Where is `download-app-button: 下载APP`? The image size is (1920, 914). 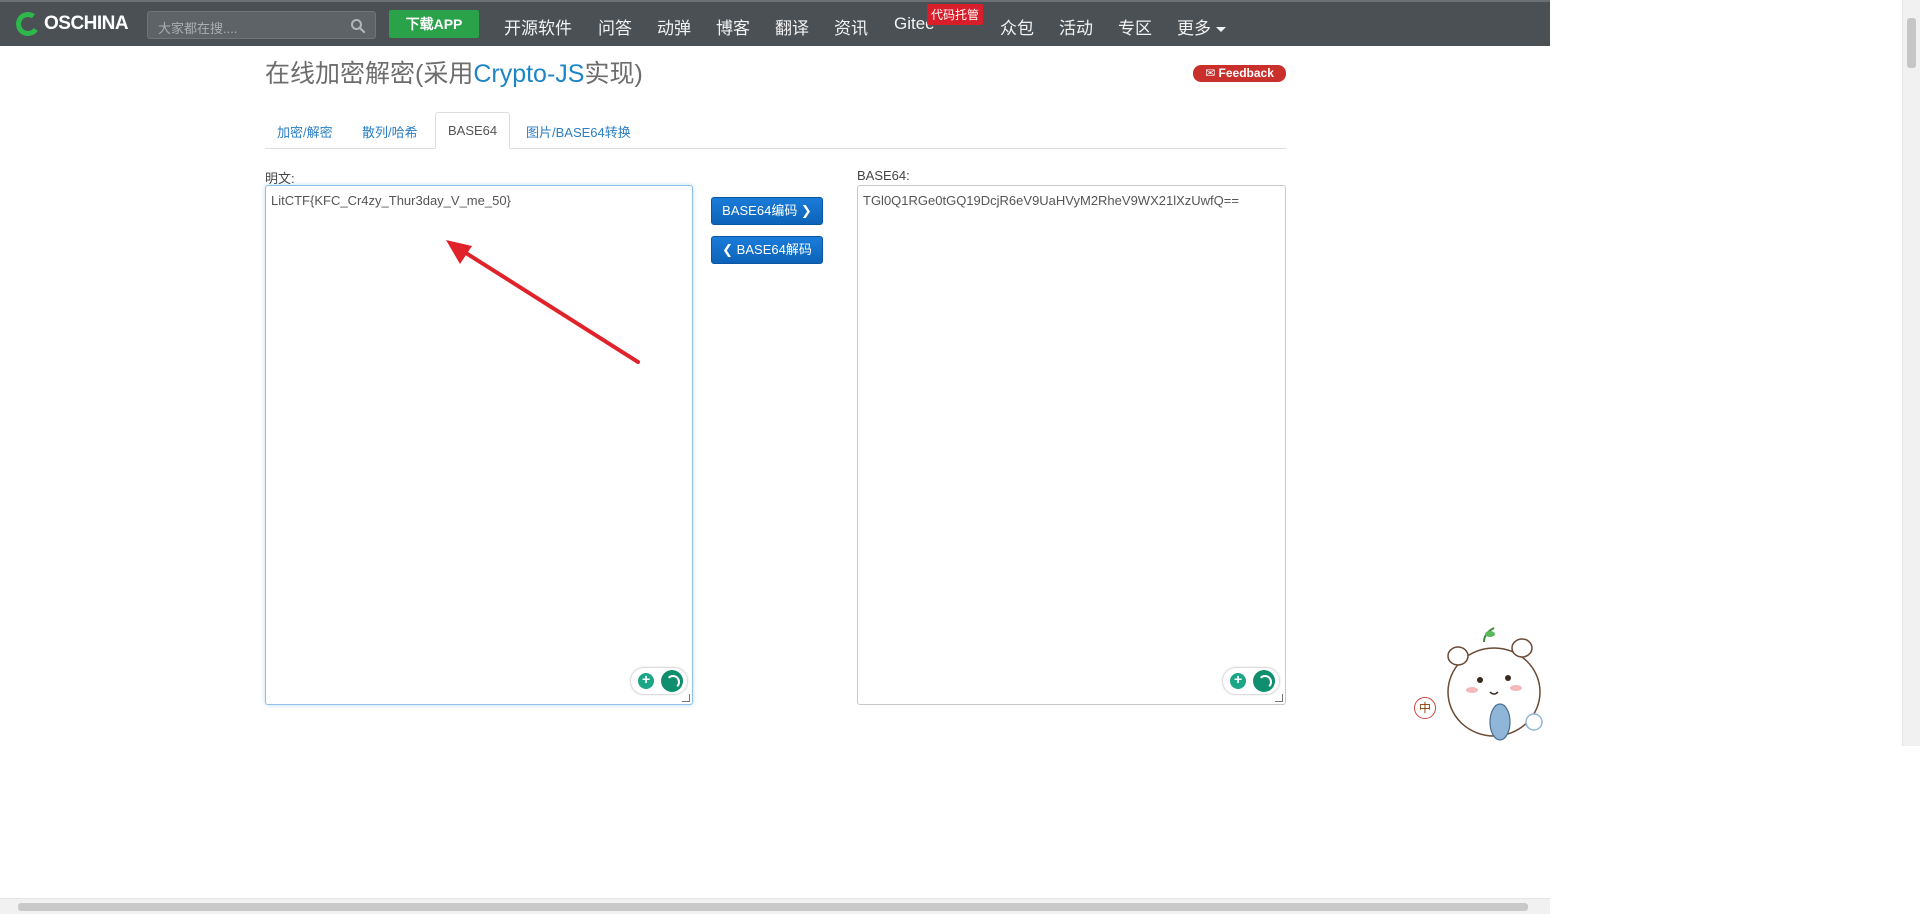
download-app-button: 下载APP is located at coordinates (434, 24).